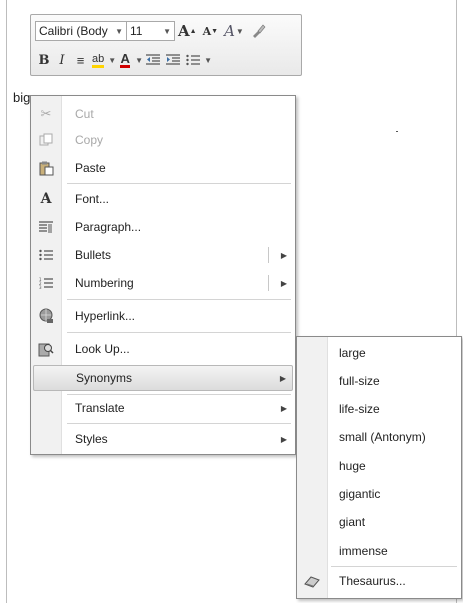 This screenshot has height=603, width=463. I want to click on paragraph-icon, so click(46, 227).